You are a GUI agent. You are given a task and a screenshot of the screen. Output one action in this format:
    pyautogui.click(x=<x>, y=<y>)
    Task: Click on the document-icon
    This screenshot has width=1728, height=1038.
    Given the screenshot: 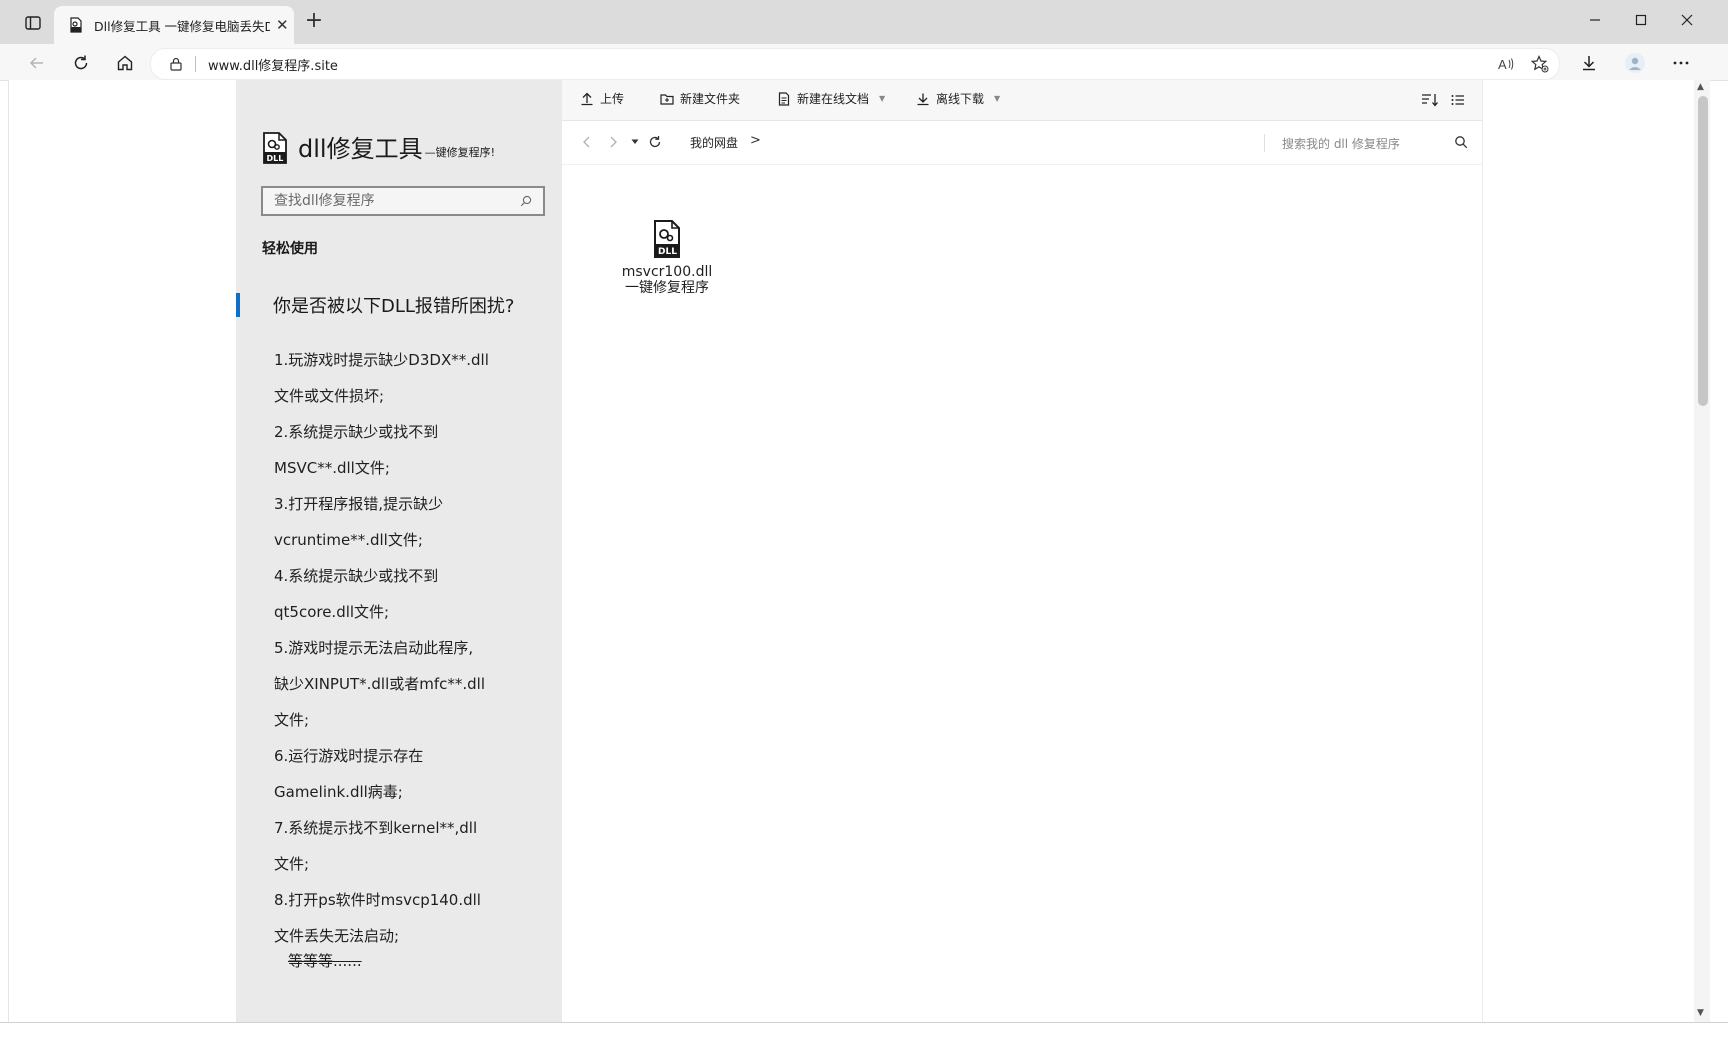 What is the action you would take?
    pyautogui.click(x=784, y=98)
    